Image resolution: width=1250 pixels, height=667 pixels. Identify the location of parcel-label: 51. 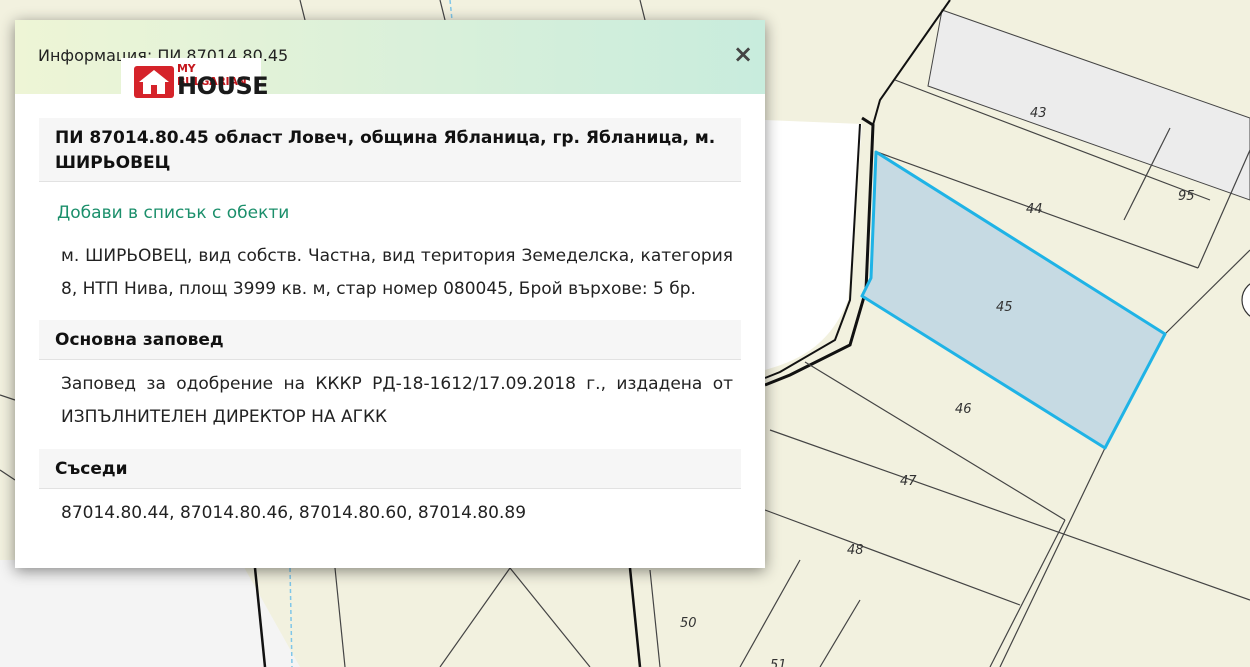
(778, 662).